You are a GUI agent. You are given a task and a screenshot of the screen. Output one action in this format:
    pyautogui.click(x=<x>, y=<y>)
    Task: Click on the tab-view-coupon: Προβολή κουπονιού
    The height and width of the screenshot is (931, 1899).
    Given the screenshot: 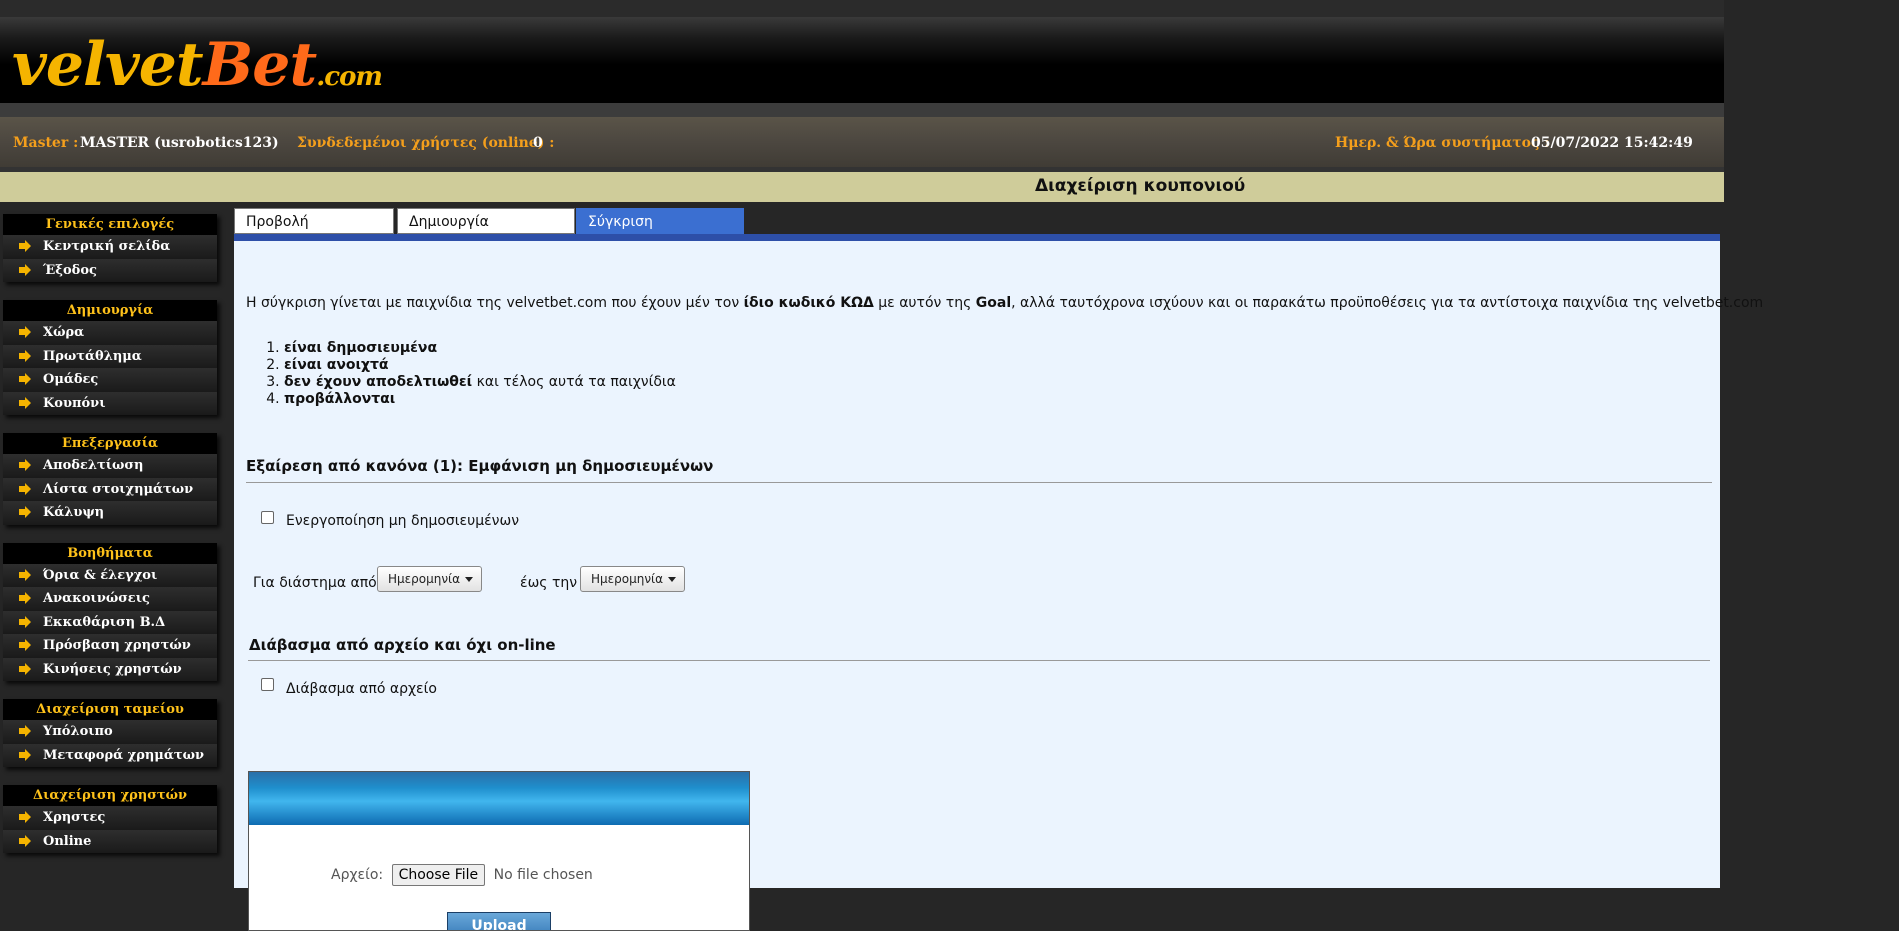 What is the action you would take?
    pyautogui.click(x=314, y=232)
    